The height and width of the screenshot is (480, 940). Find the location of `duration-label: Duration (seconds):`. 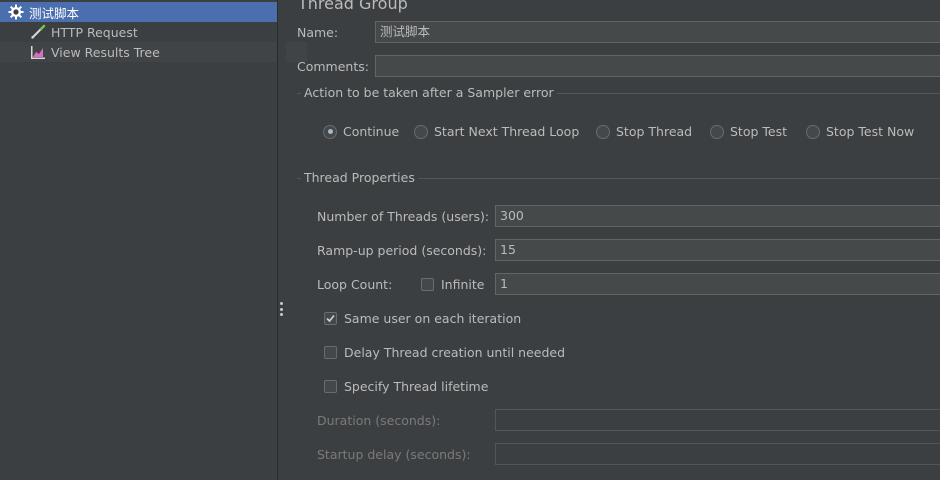

duration-label: Duration (seconds): is located at coordinates (379, 420).